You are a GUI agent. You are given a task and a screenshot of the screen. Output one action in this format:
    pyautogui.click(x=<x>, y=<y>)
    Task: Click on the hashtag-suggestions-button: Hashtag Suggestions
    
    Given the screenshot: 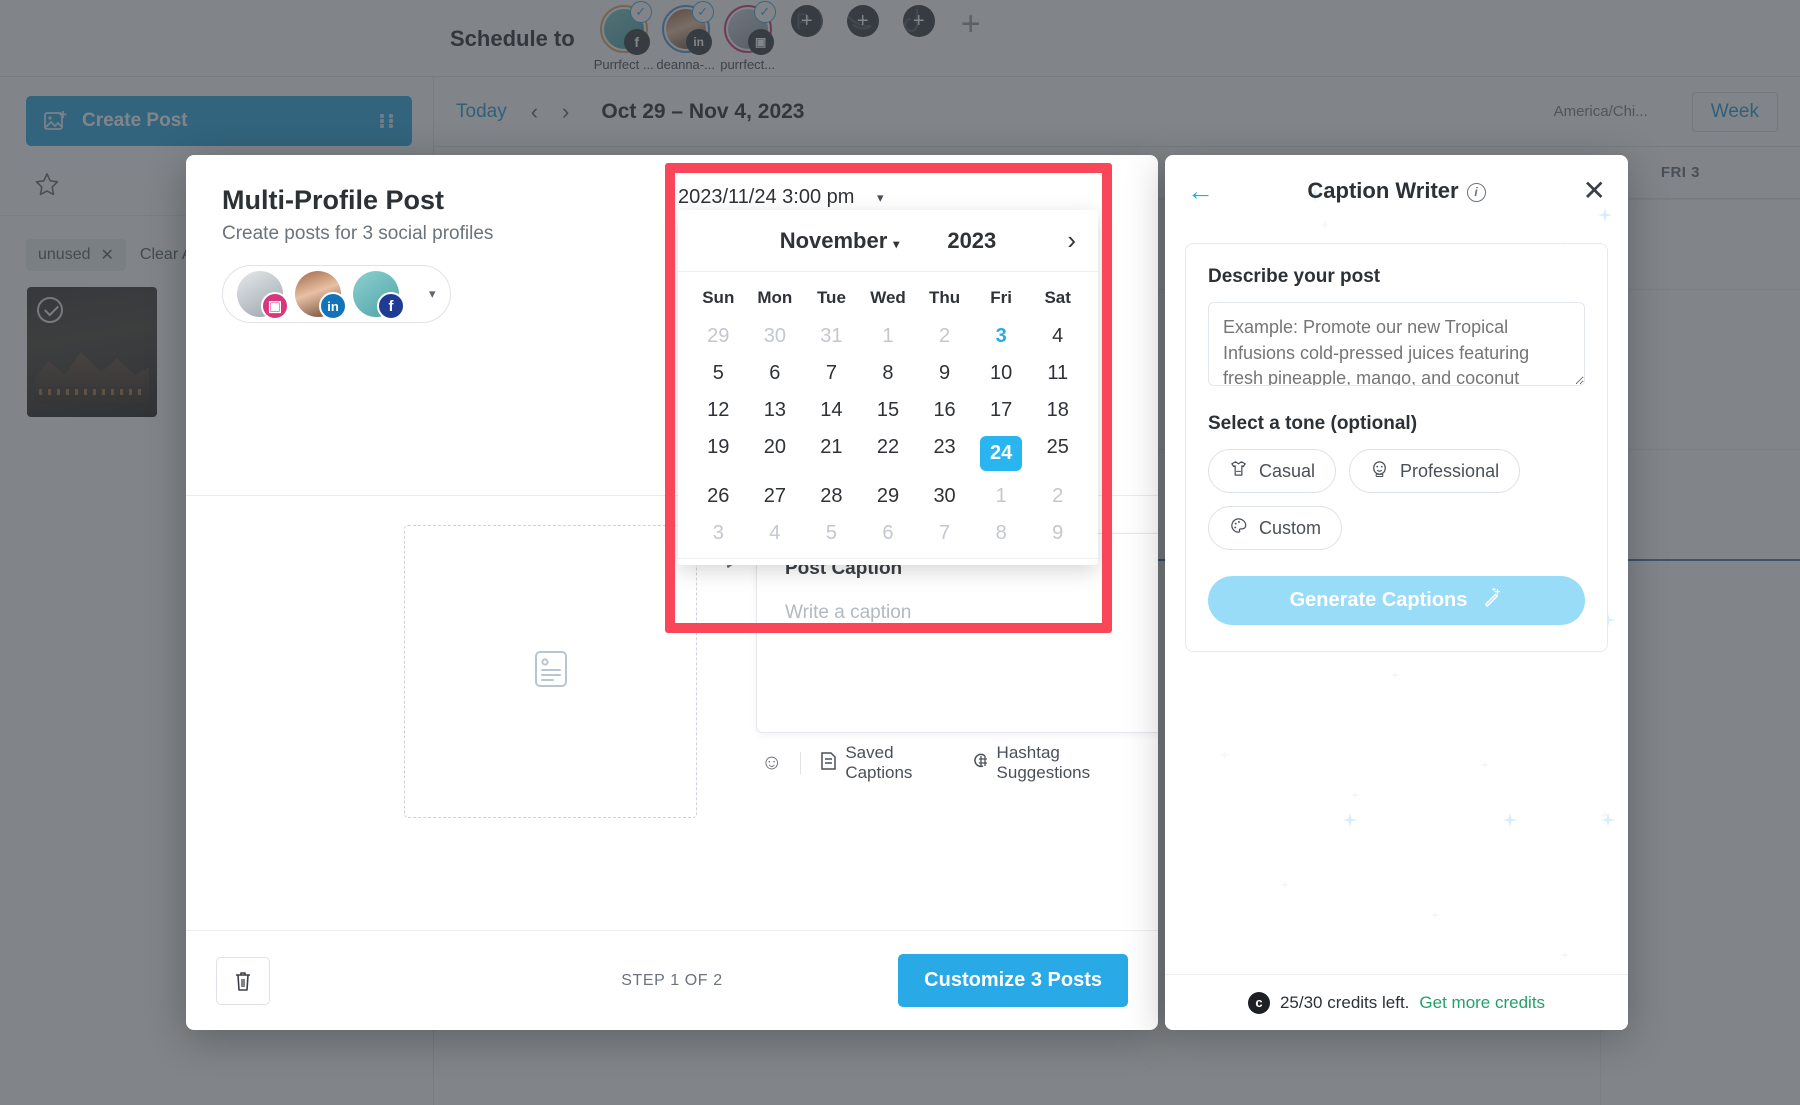 What is the action you would take?
    pyautogui.click(x=1052, y=763)
    